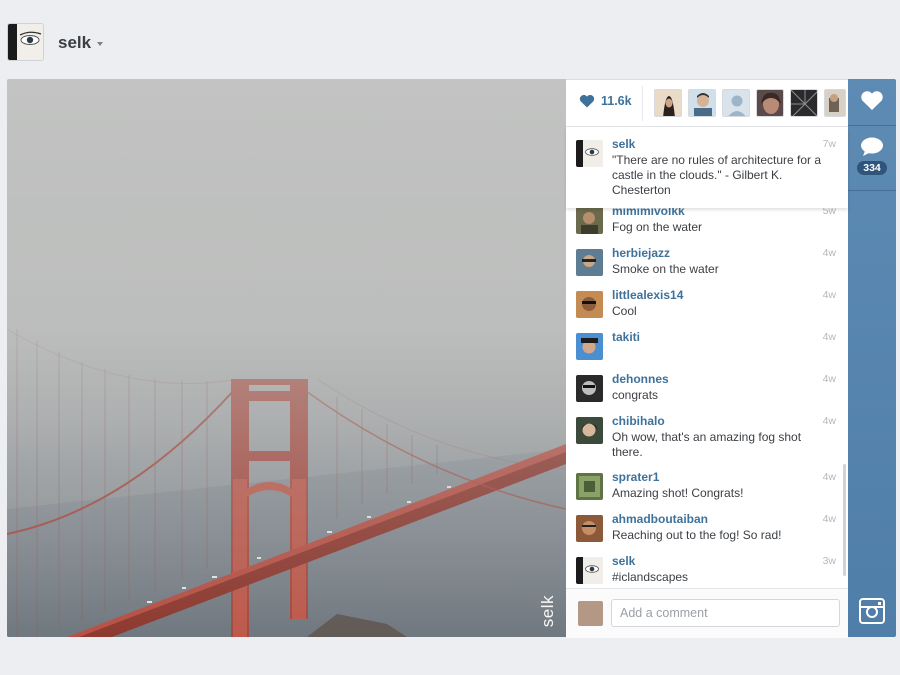  I want to click on comment-text: Cool, so click(624, 311).